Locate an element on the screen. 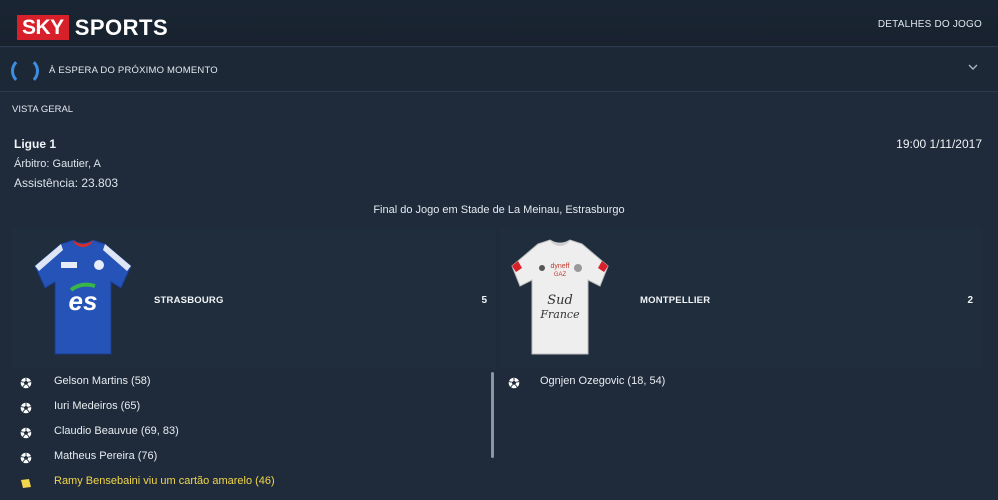 This screenshot has height=500, width=998. home-team-score: 5 is located at coordinates (484, 300).